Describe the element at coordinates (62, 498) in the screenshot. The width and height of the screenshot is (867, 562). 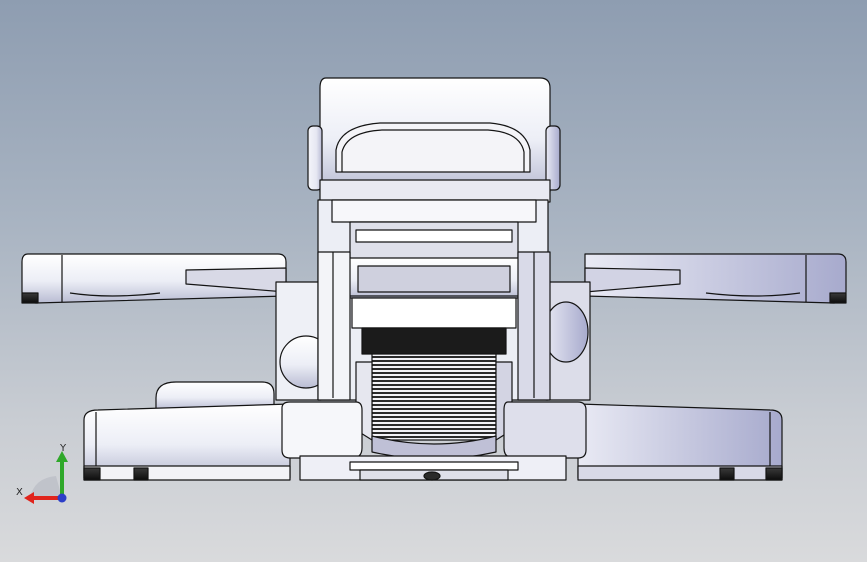
I see `z-axis-dot-icon` at that location.